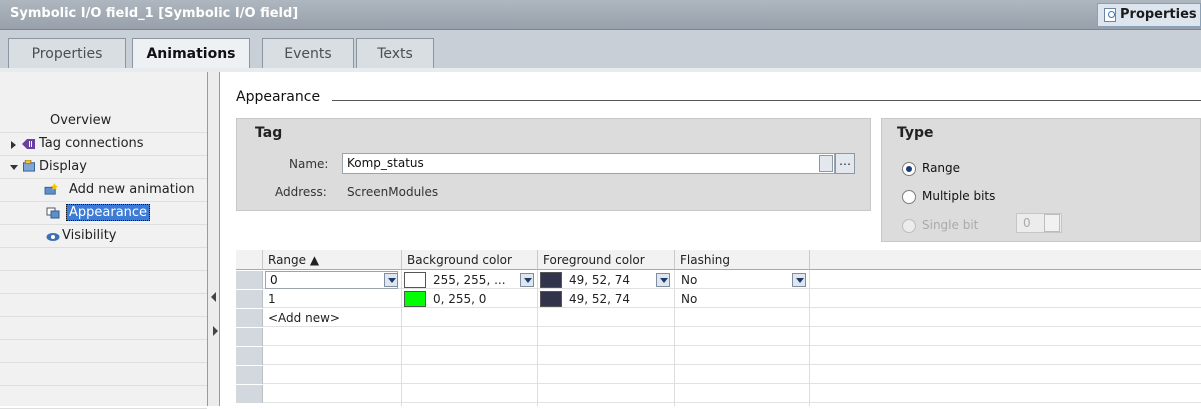 The image size is (1201, 409). I want to click on table-row: 0 255, 255, ... 49, 52, 74 No, so click(718, 280).